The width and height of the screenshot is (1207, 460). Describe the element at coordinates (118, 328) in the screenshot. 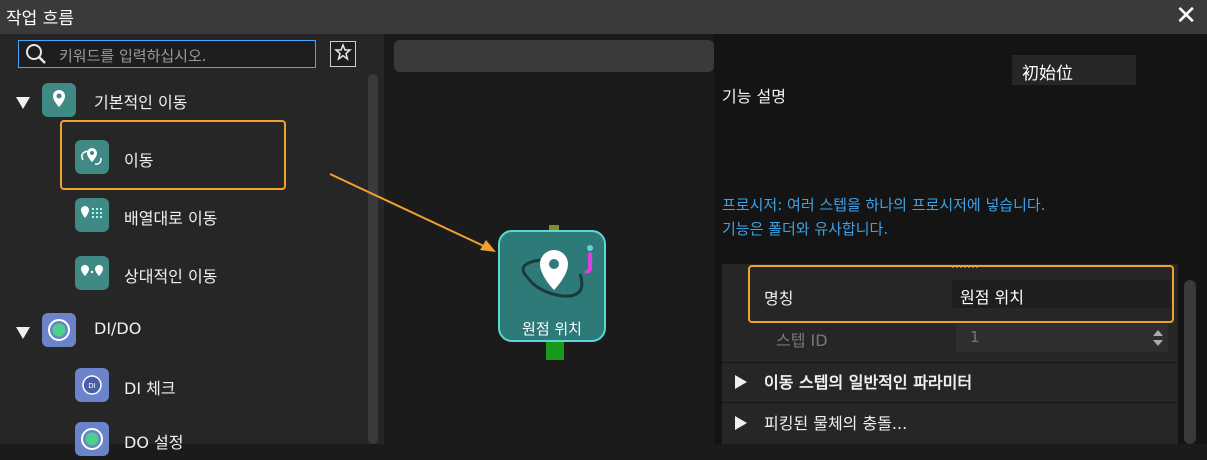

I see `tree-group-label: DI/DO` at that location.